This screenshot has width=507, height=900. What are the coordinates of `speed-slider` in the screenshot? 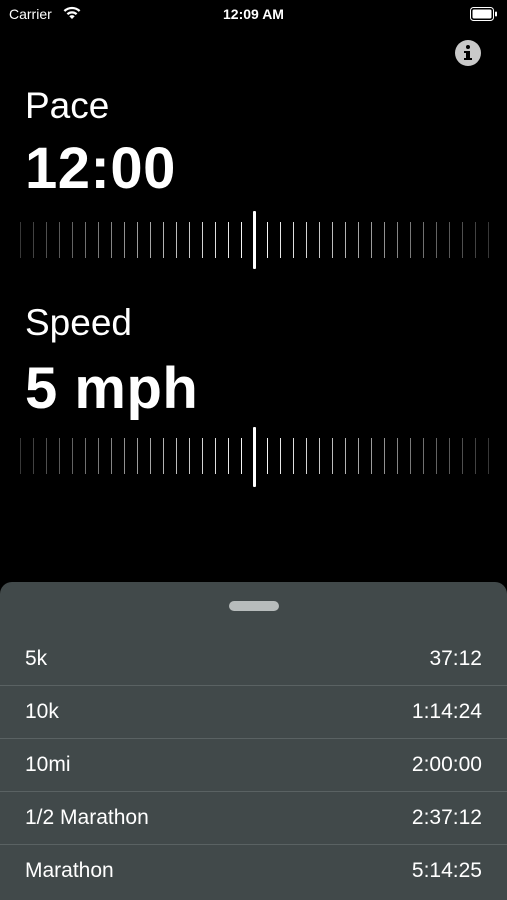 It's located at (253, 457).